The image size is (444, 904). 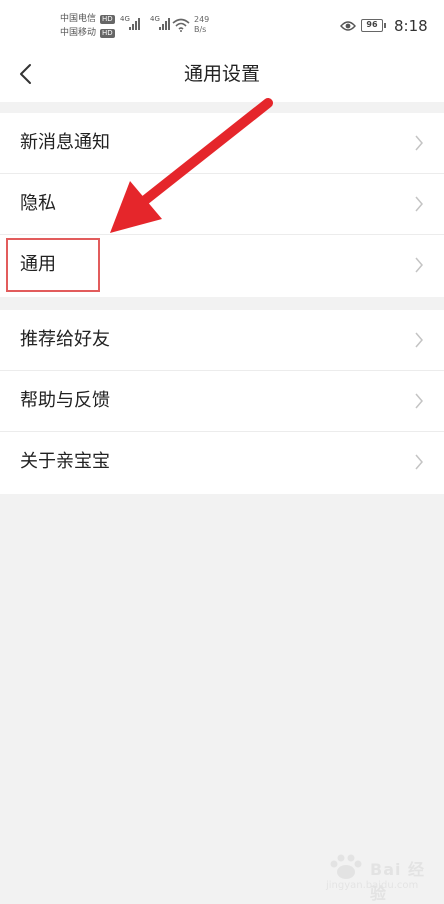 What do you see at coordinates (222, 24) in the screenshot?
I see `status-bar: 中国电信 HD 中国移动 HD 4G 4G 249 B/s 96 8:18` at bounding box center [222, 24].